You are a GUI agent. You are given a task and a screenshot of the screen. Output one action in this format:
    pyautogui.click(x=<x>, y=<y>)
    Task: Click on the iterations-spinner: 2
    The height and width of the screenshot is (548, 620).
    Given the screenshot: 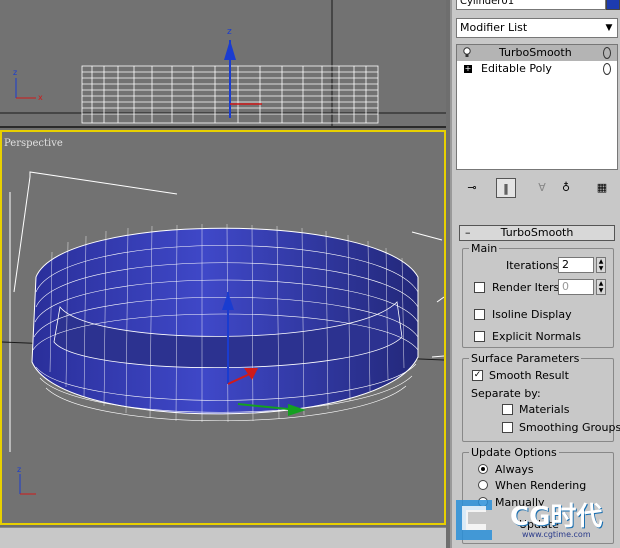 What is the action you would take?
    pyautogui.click(x=576, y=265)
    